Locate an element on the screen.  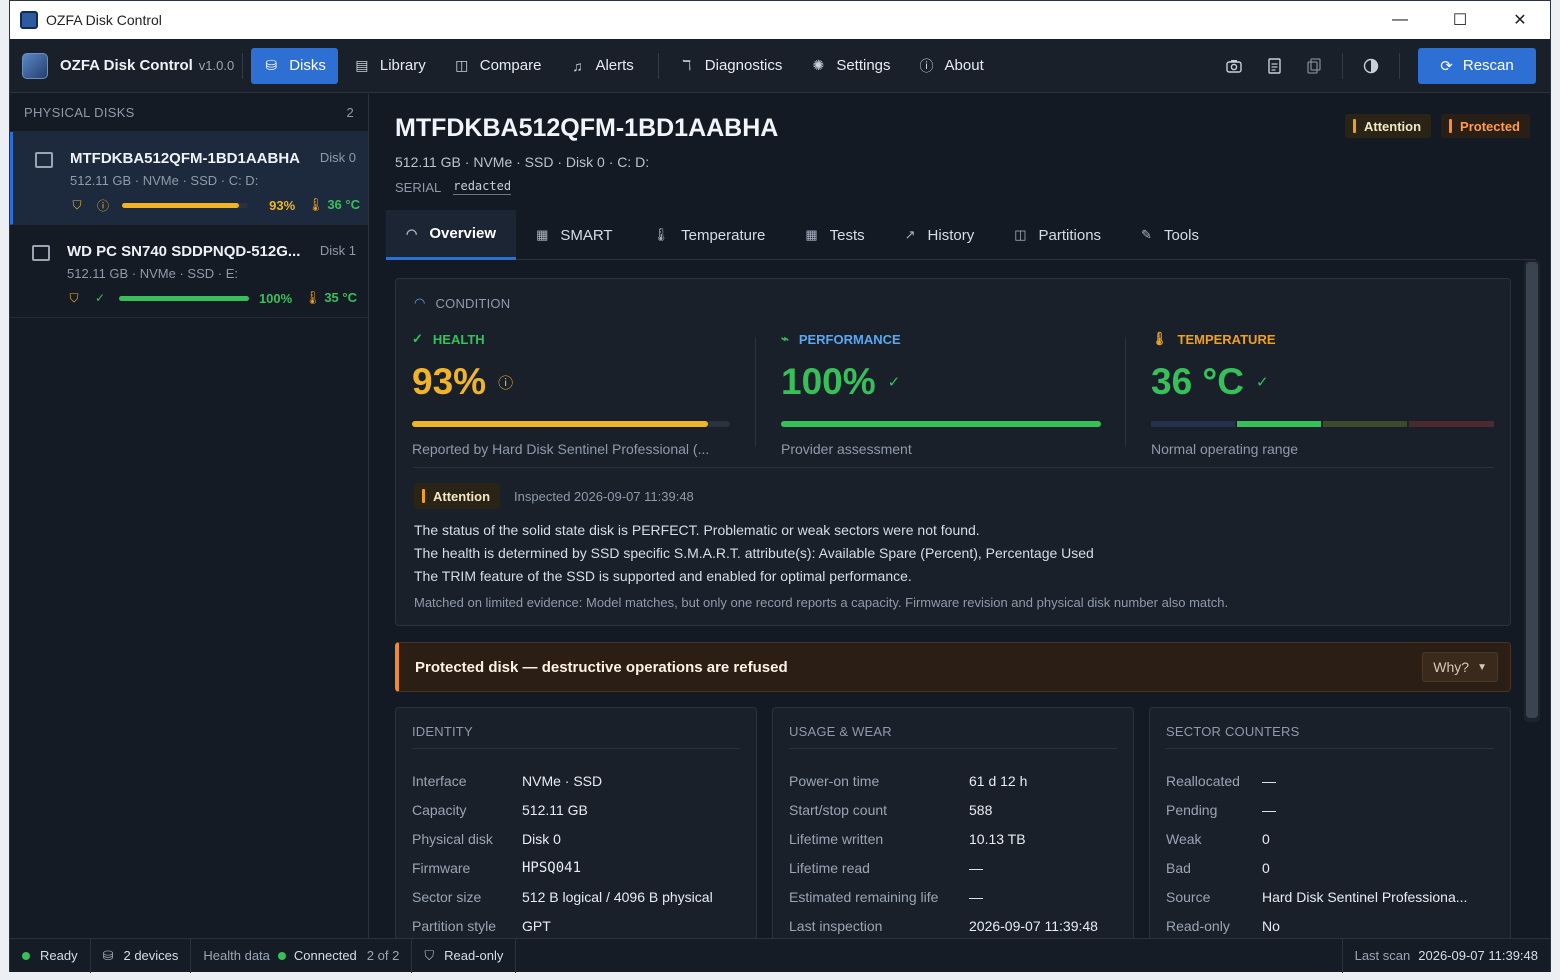
app-logo is located at coordinates (35, 65).